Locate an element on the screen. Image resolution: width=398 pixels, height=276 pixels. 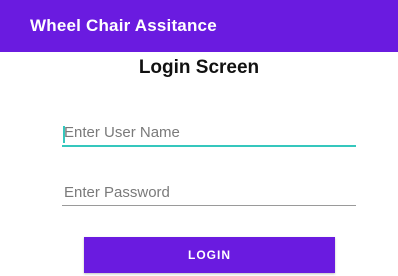
page-title: Login Screen is located at coordinates (199, 67).